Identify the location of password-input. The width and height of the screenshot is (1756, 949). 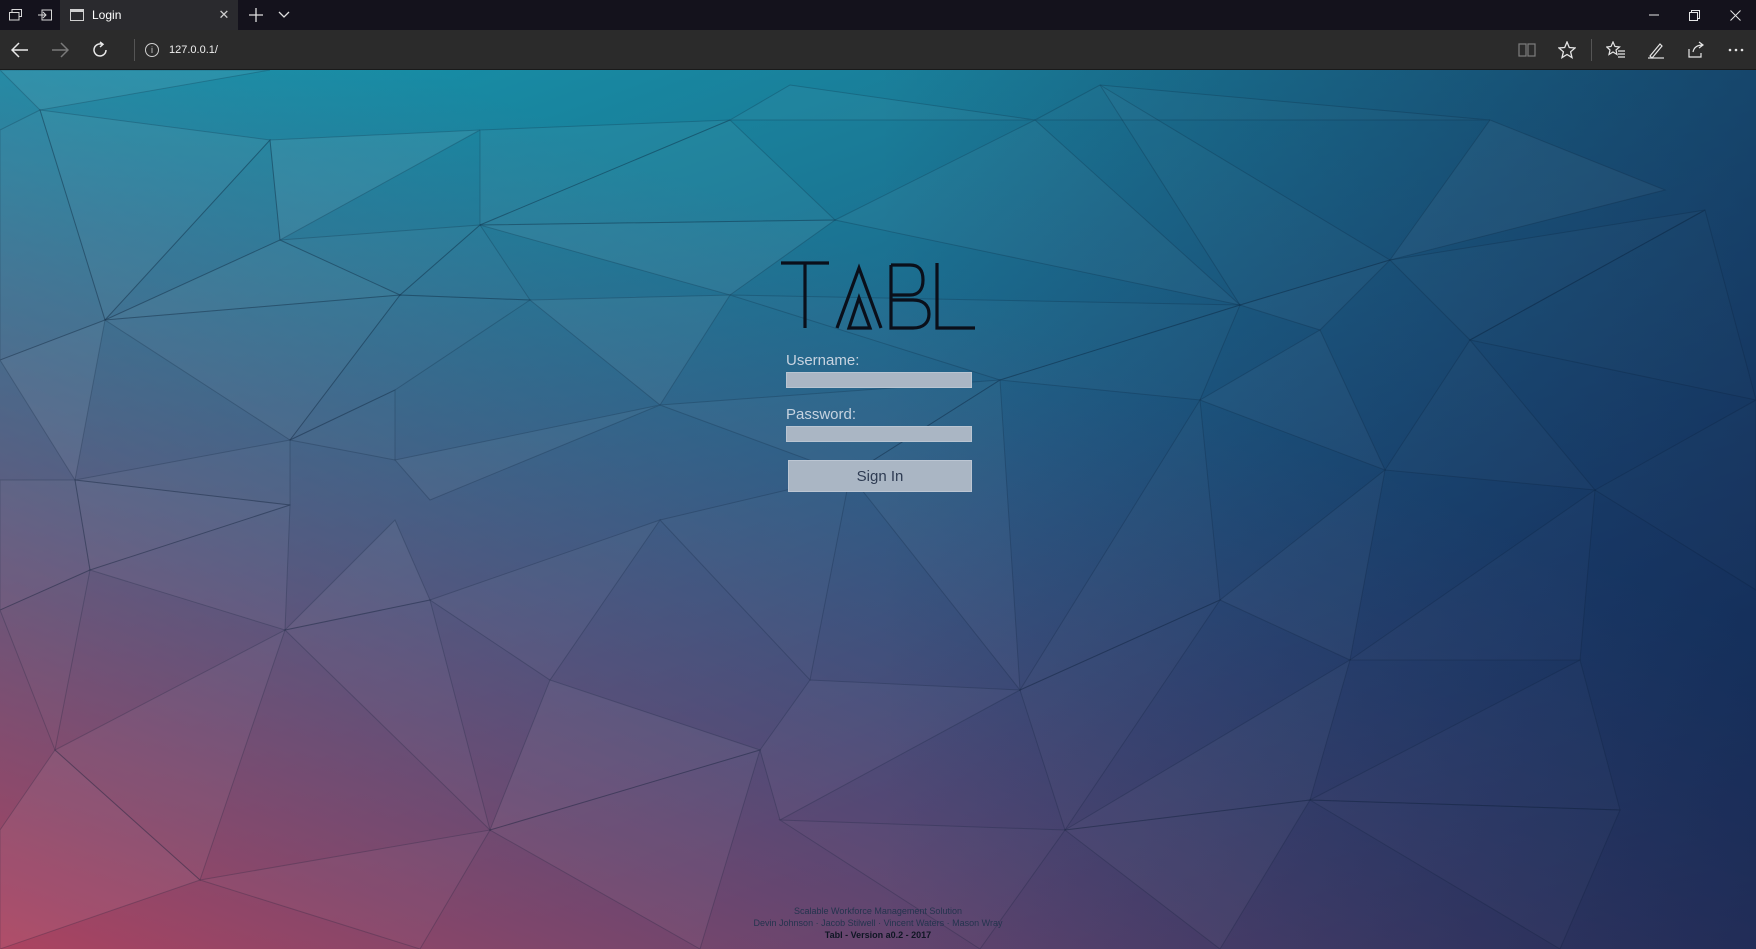
(879, 434).